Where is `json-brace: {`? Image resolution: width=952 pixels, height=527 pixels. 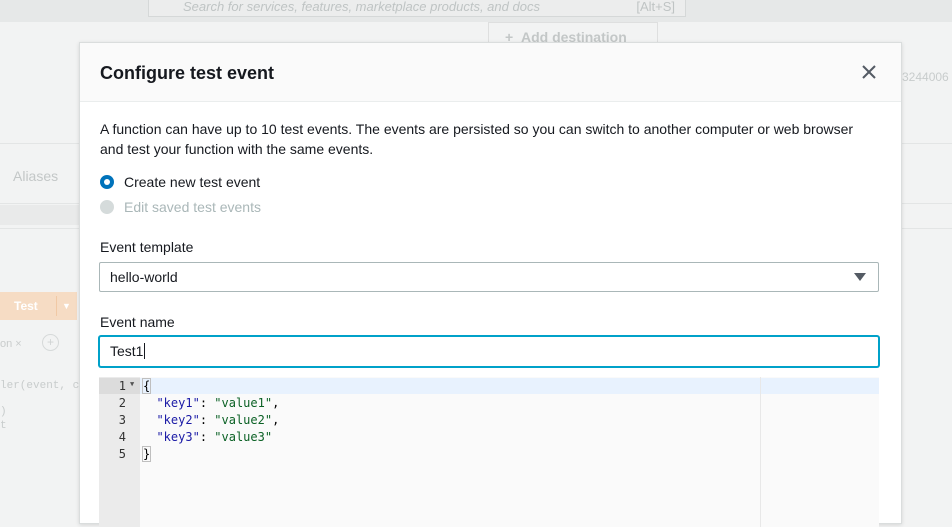
json-brace: { is located at coordinates (147, 386).